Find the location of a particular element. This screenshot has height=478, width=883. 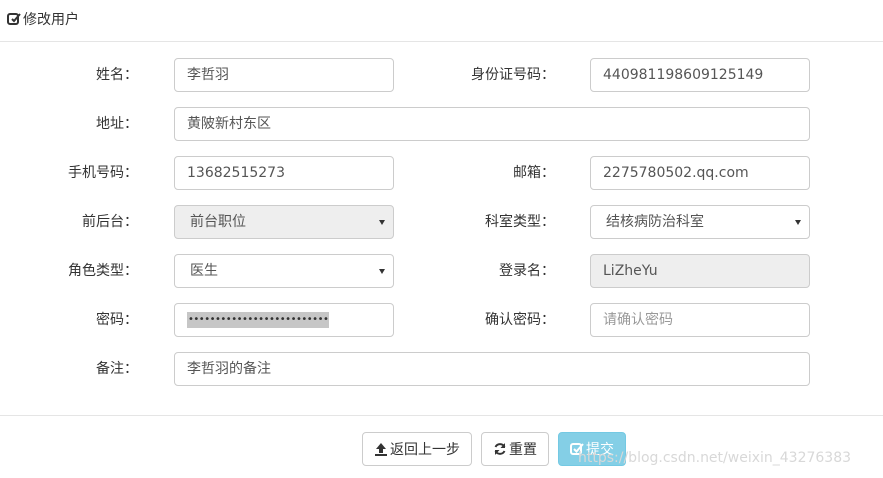

password-mask: •••••••••••••••••••••••••• is located at coordinates (258, 320).